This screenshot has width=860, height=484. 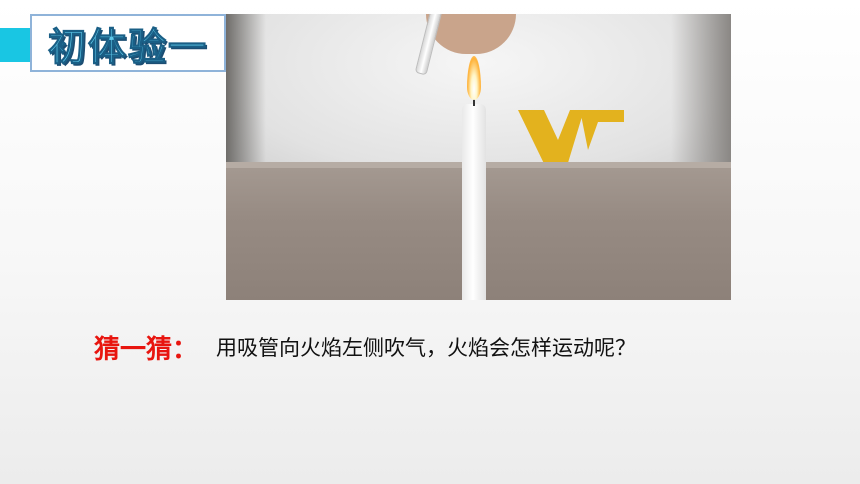 I want to click on guess-label: 猜一猜：, so click(x=146, y=349).